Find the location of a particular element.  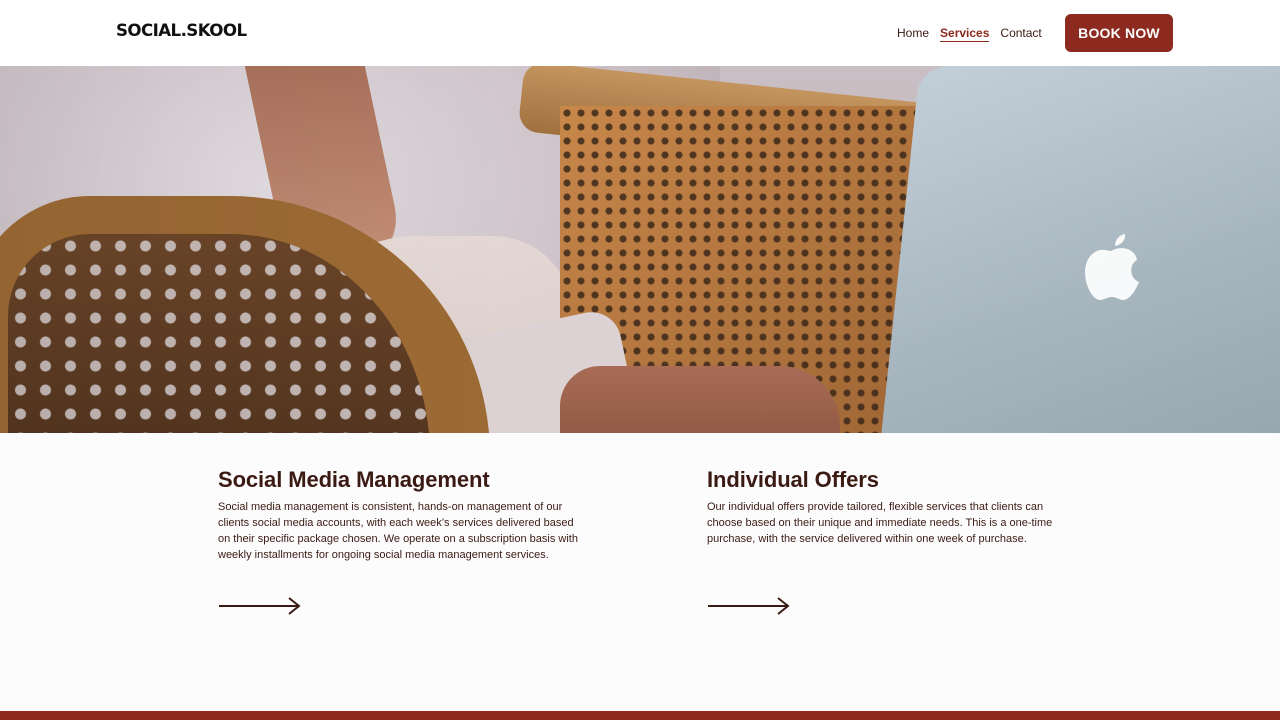

nav-home: Home is located at coordinates (913, 33).